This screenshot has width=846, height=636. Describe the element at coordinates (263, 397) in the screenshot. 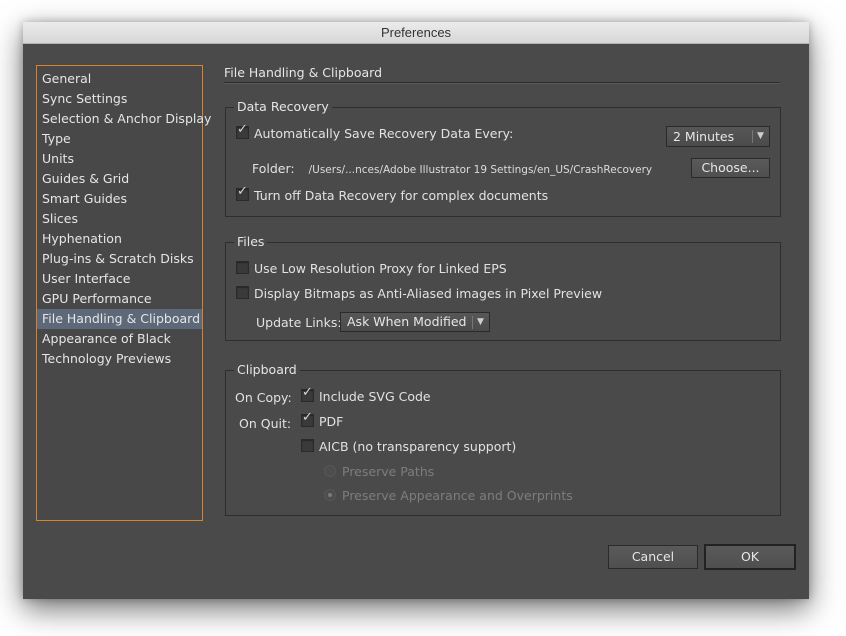

I see `on-copy-label: On Copy:` at that location.